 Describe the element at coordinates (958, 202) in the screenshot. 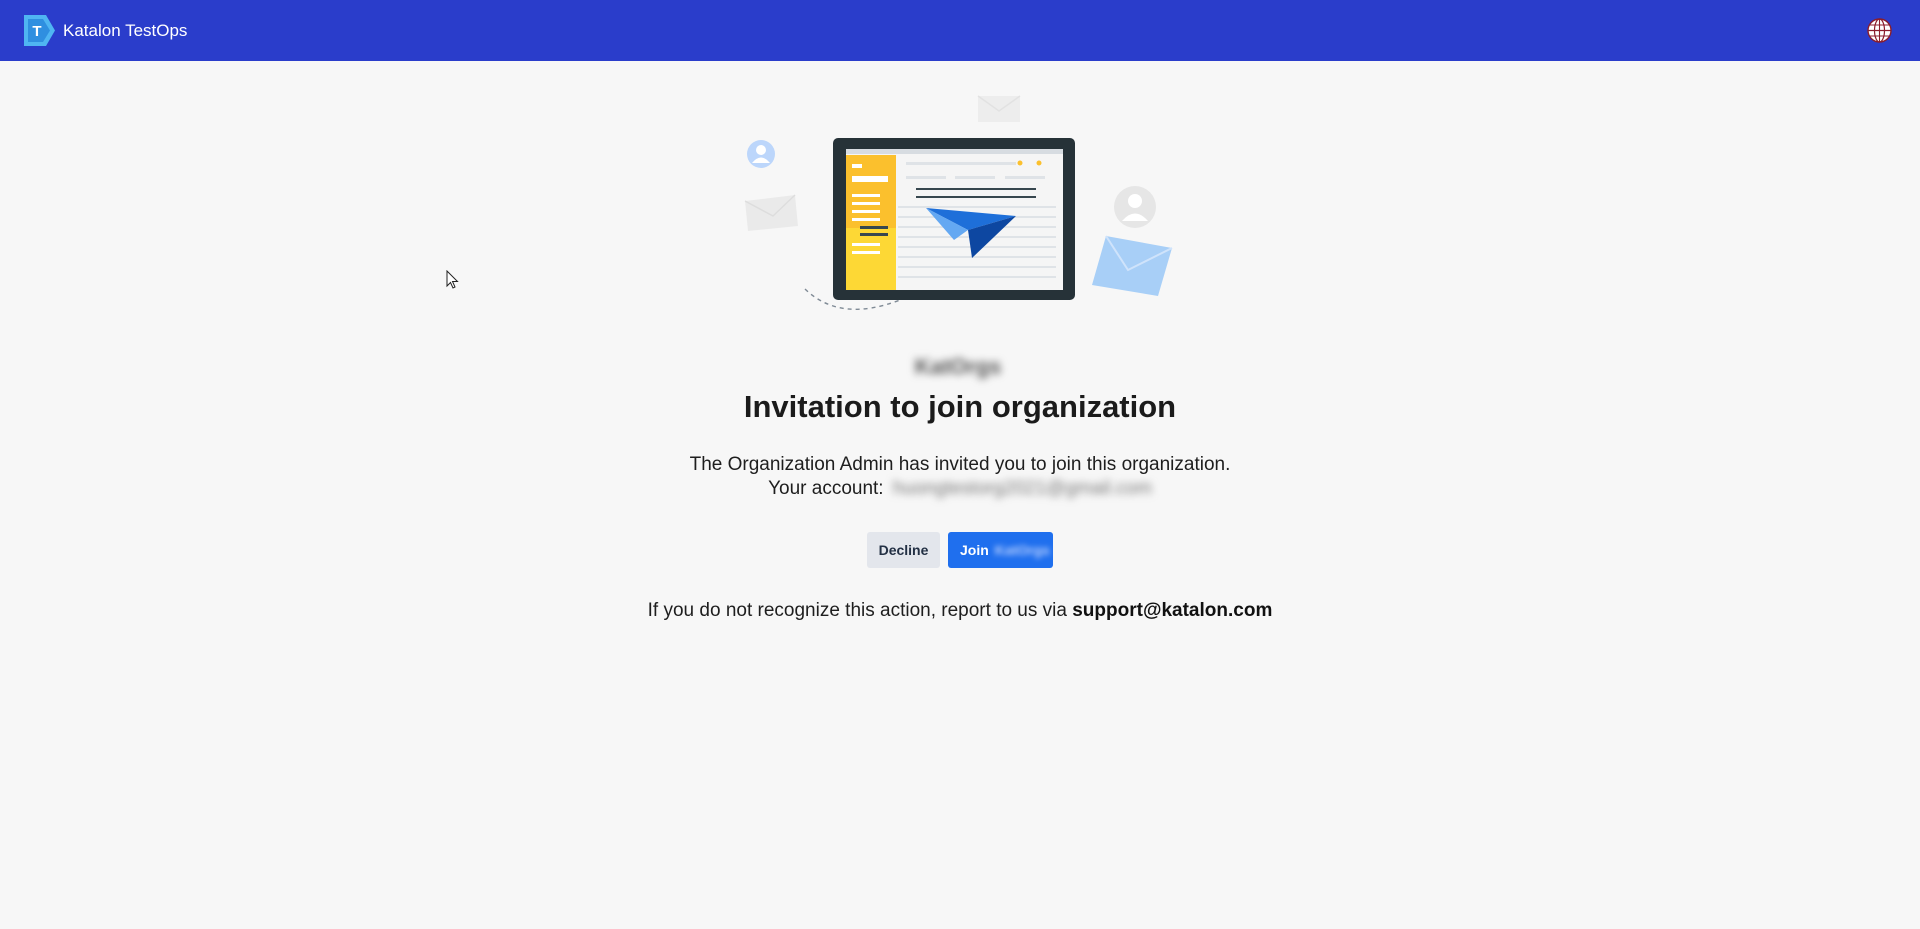

I see `invitation-illustration` at that location.